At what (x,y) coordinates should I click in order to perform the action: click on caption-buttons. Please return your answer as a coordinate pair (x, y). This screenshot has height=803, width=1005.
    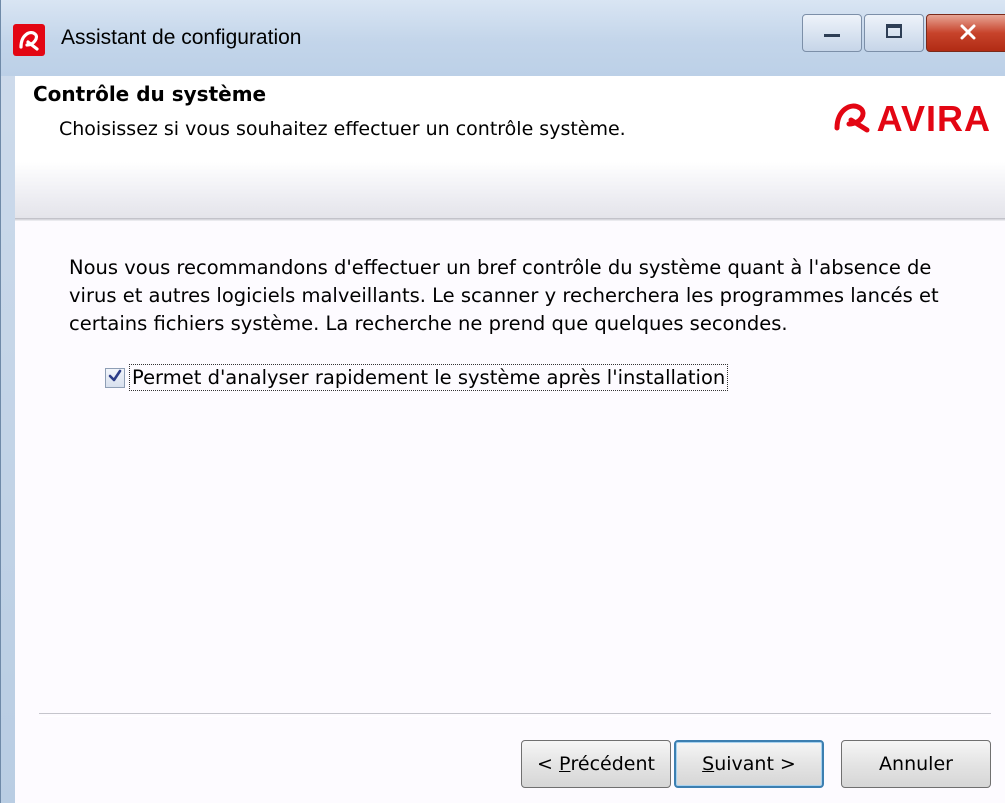
    Looking at the image, I should click on (902, 34).